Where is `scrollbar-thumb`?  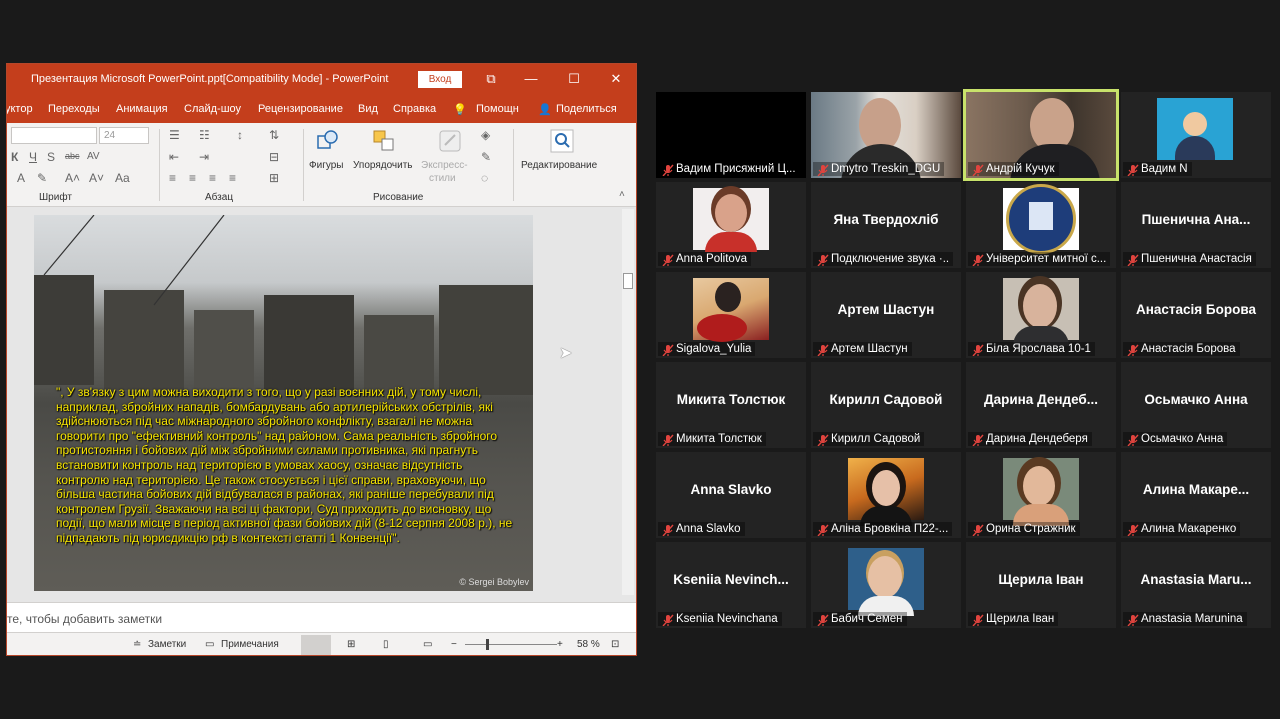
scrollbar-thumb is located at coordinates (628, 281).